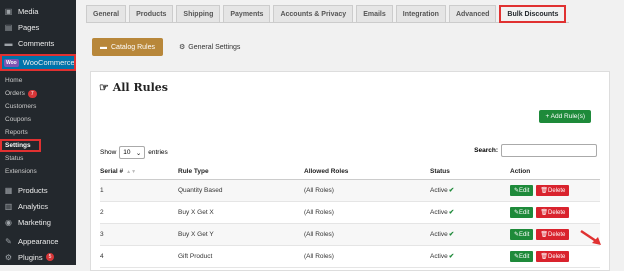 The image size is (624, 271). I want to click on column-header-label: Action, so click(520, 171).